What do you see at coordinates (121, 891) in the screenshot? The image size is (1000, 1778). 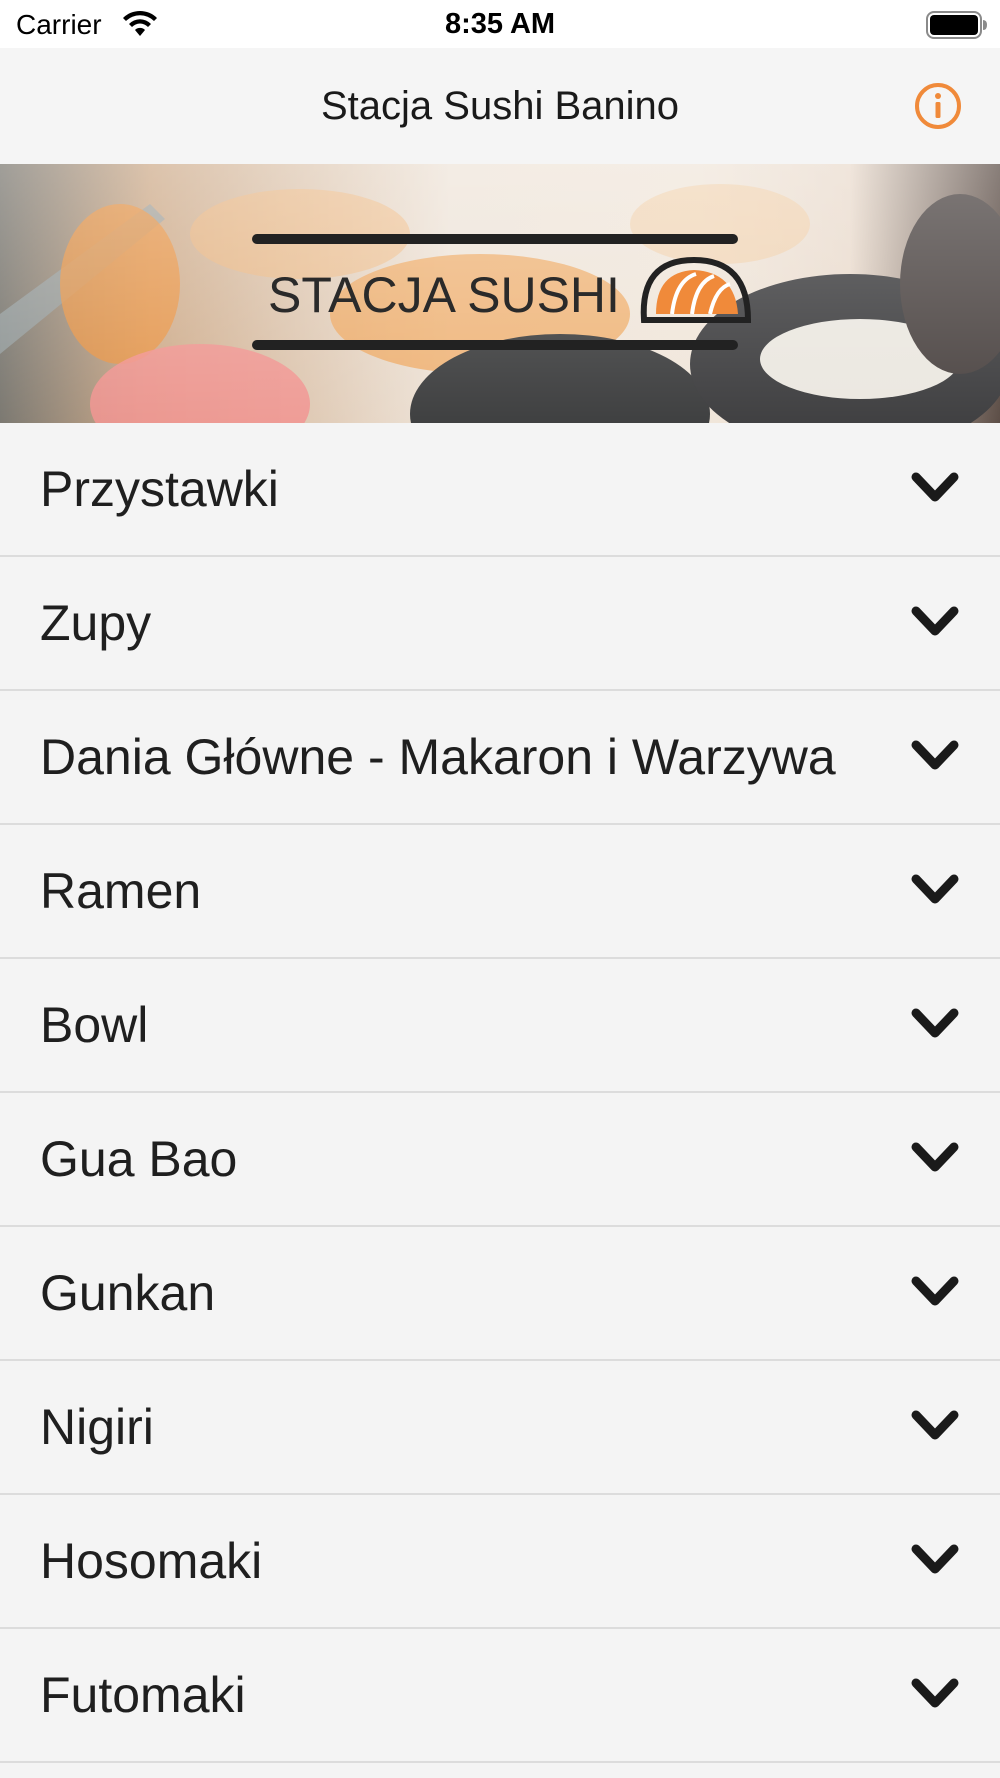 I see `category-label: Ramen` at bounding box center [121, 891].